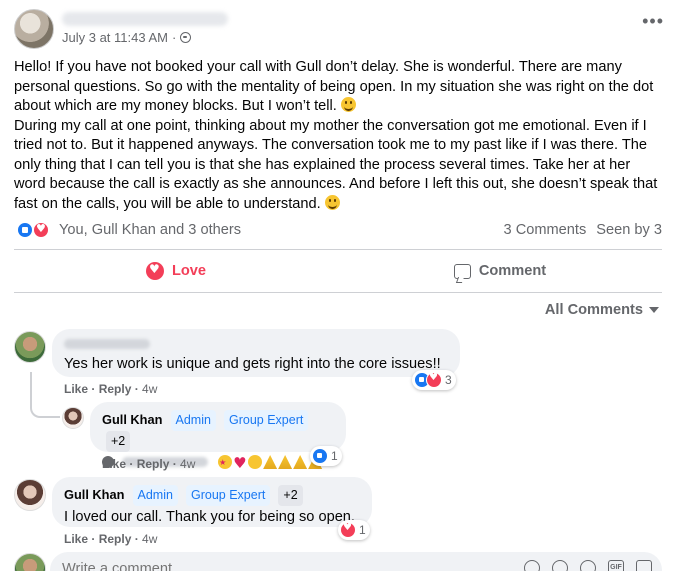  I want to click on comment-composer: GIF, so click(356, 561).